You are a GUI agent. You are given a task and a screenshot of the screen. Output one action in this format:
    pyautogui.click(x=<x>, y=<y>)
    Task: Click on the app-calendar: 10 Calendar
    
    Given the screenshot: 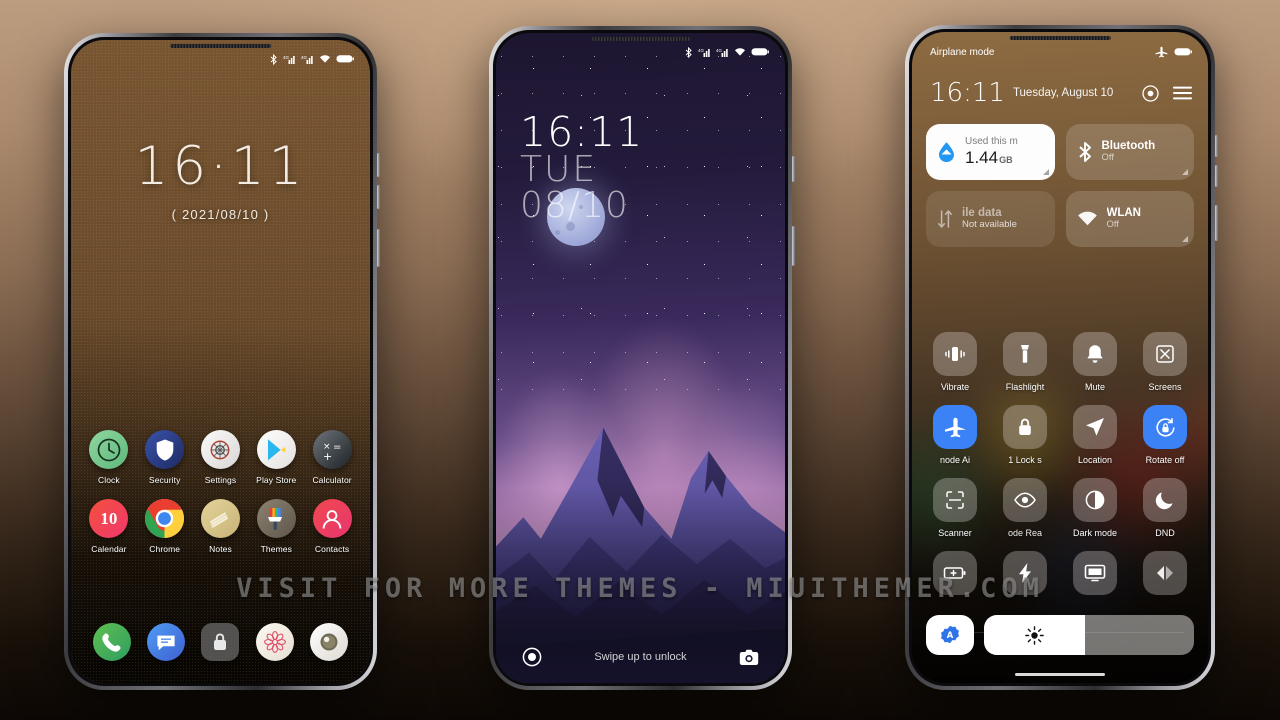 What is the action you would take?
    pyautogui.click(x=109, y=526)
    